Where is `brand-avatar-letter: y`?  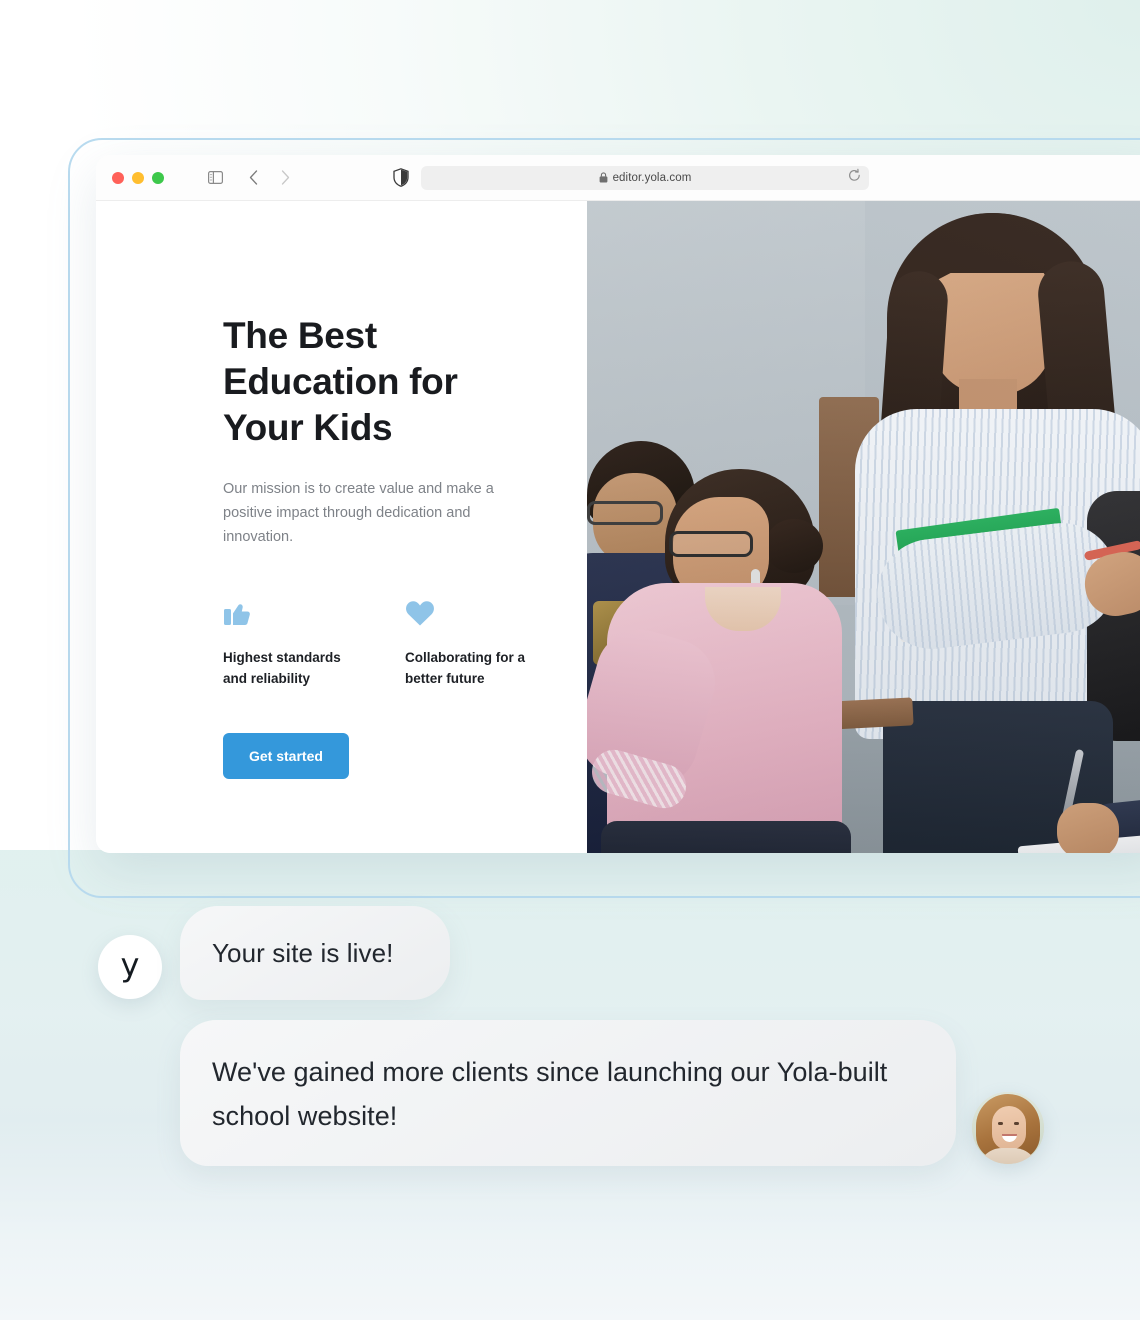
brand-avatar-letter: y is located at coordinates (130, 965).